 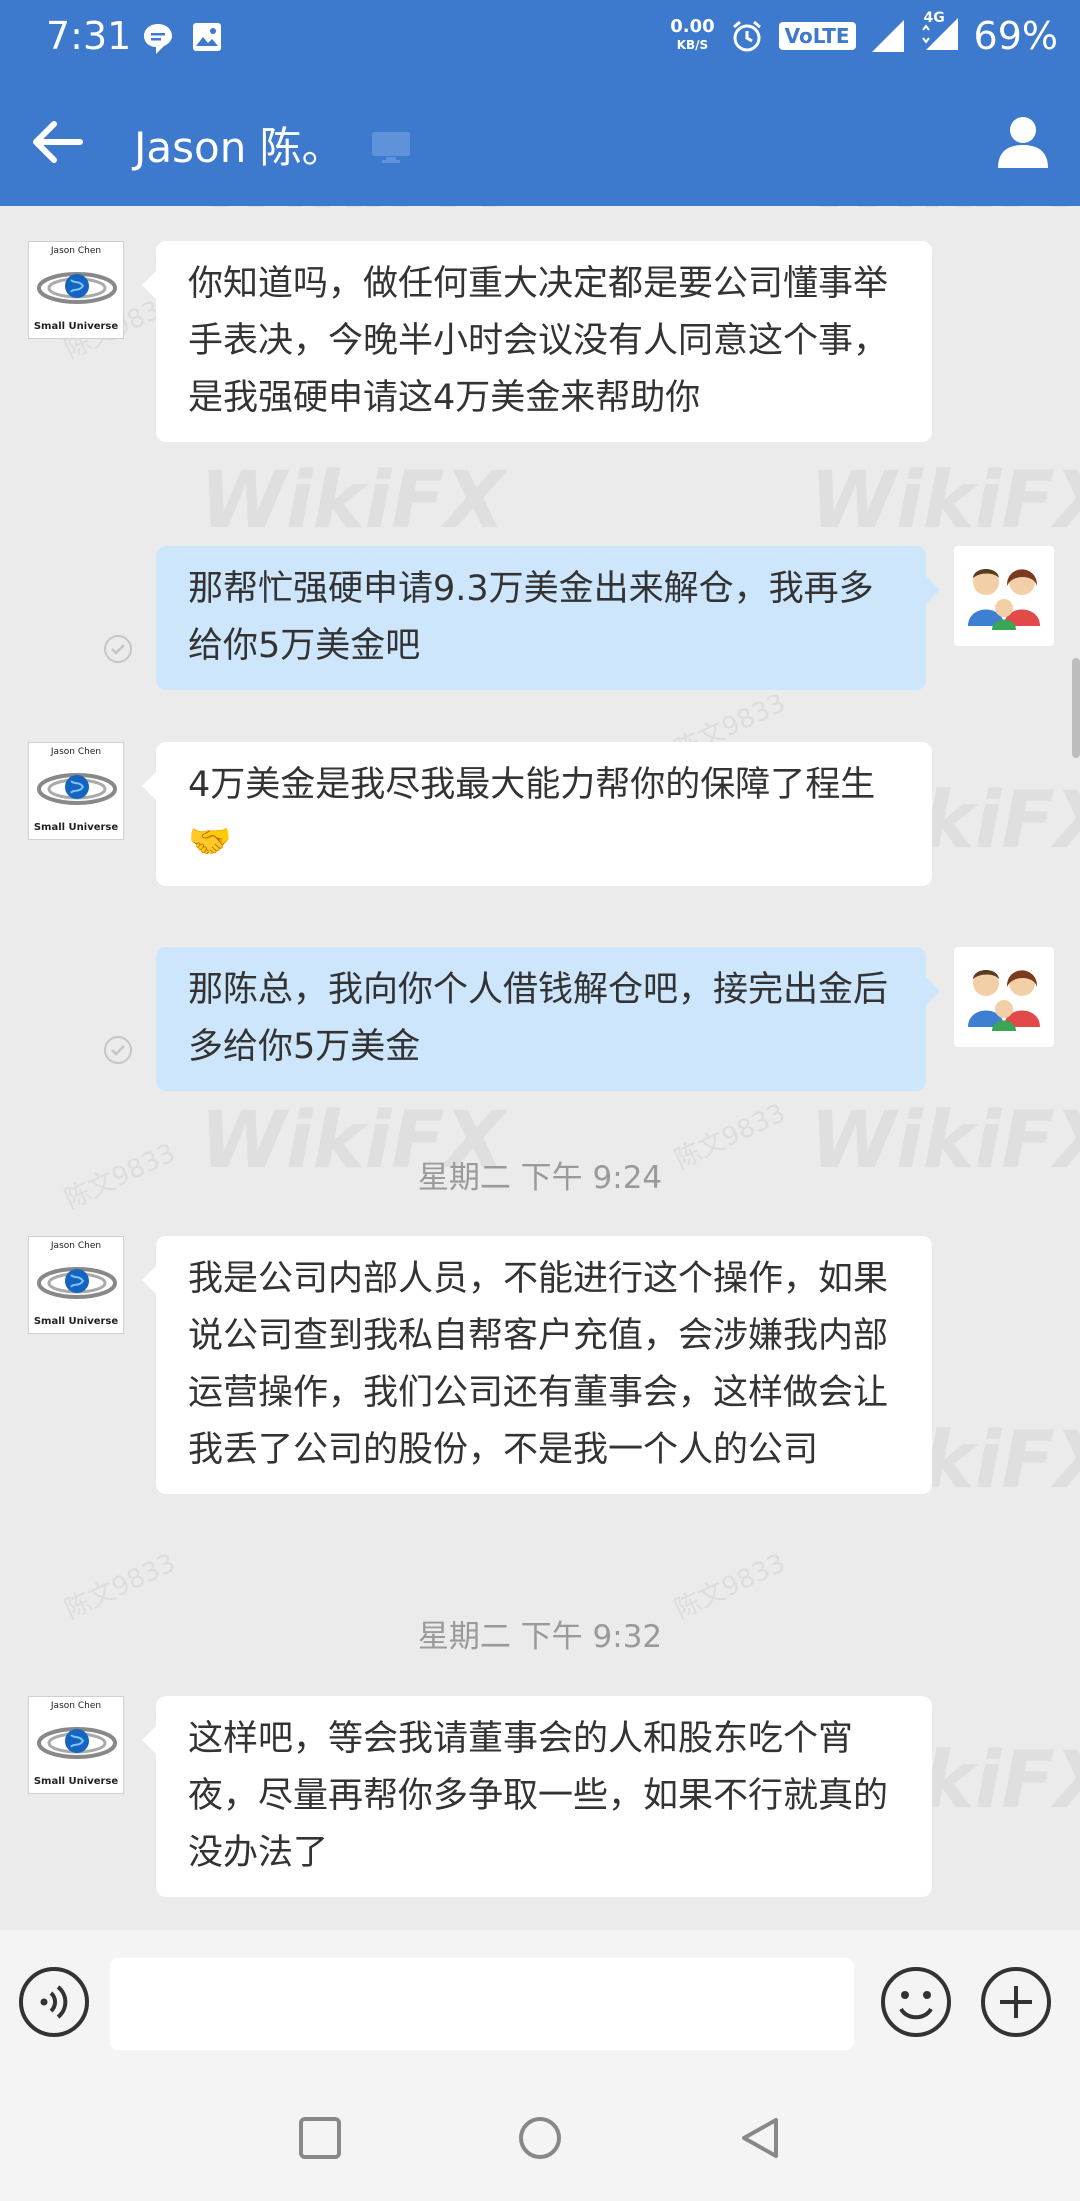 What do you see at coordinates (934, 18) in the screenshot?
I see `network-type: 4G` at bounding box center [934, 18].